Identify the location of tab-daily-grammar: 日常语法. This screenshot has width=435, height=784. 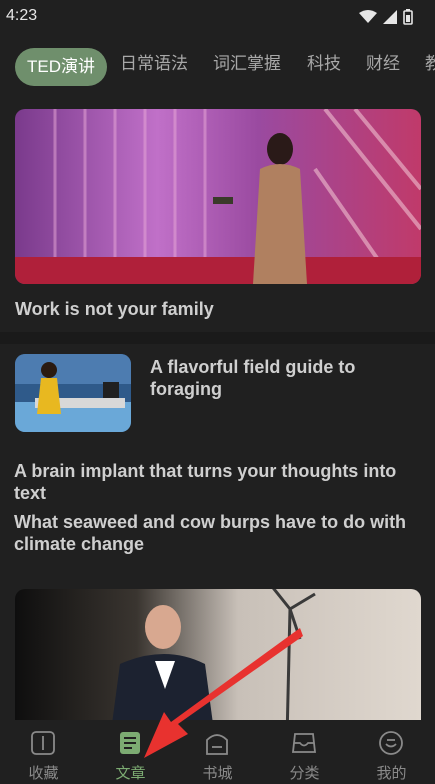
(154, 64).